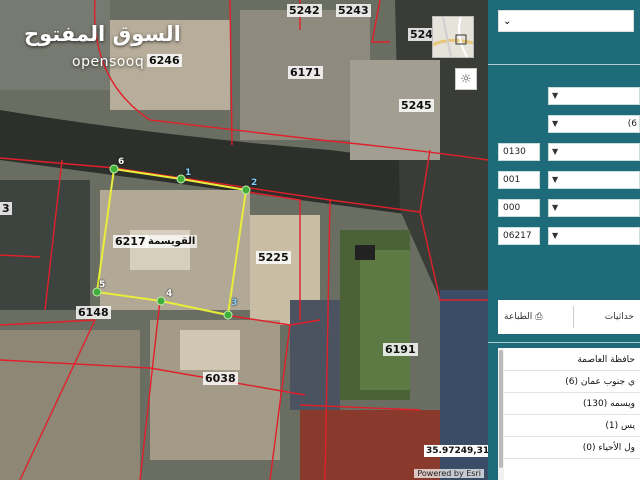 The image size is (640, 480). I want to click on overview-map, so click(453, 37).